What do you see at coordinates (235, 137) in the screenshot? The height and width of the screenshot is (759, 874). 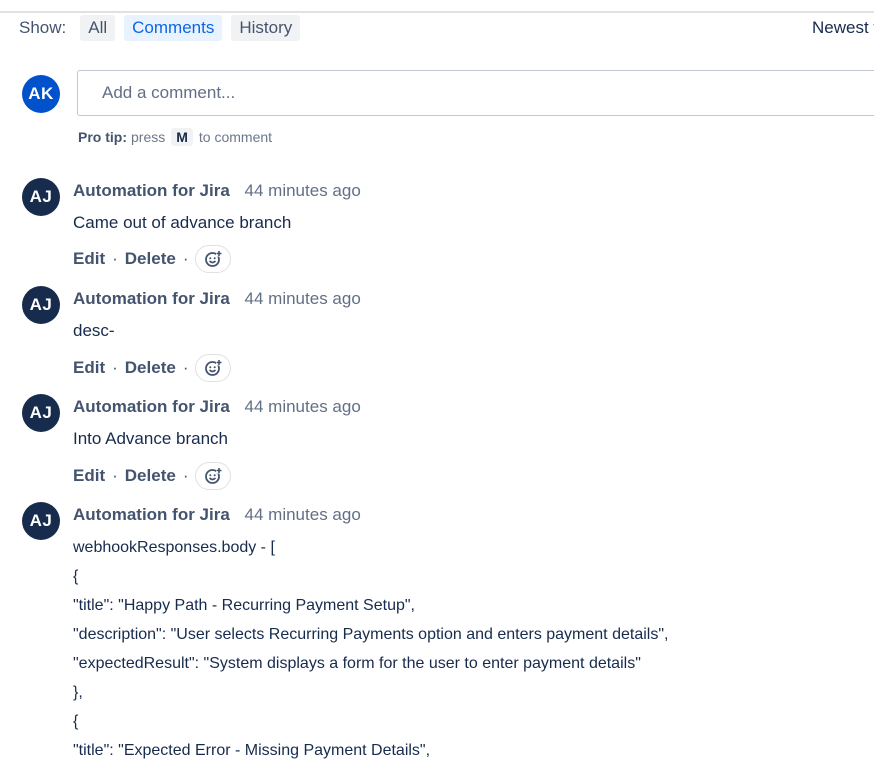 I see `pro-tip-suffix: to comment` at bounding box center [235, 137].